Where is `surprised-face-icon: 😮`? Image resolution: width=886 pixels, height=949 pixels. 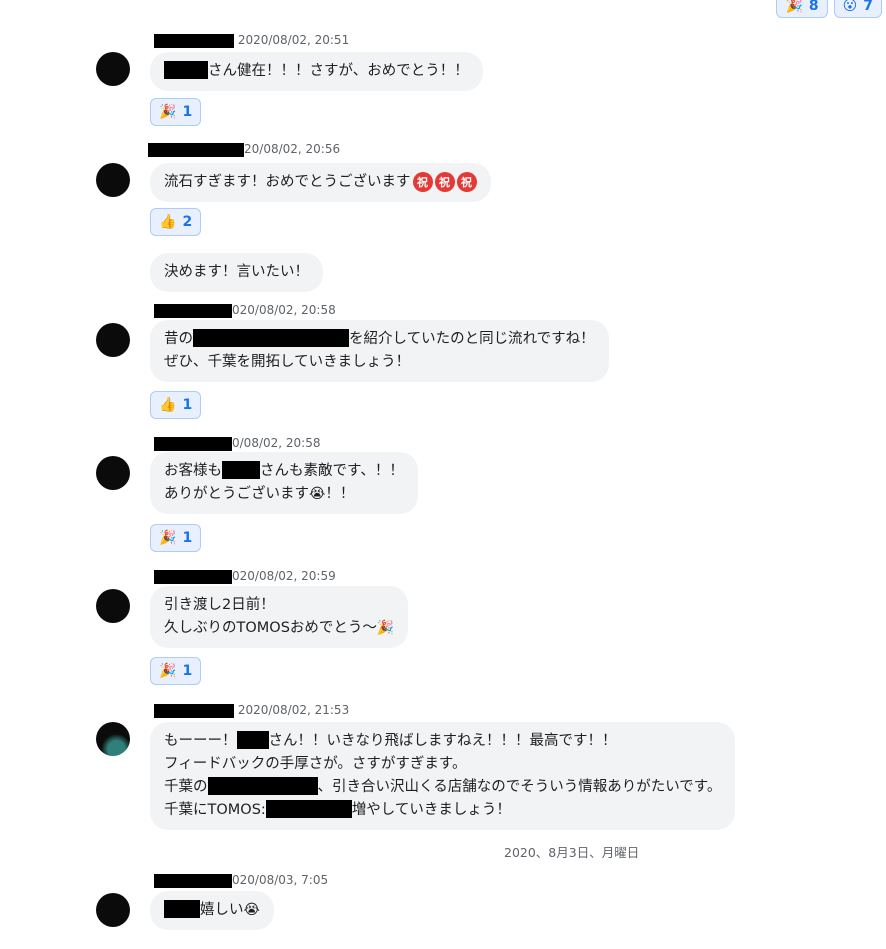 surprised-face-icon: 😮 is located at coordinates (850, 7).